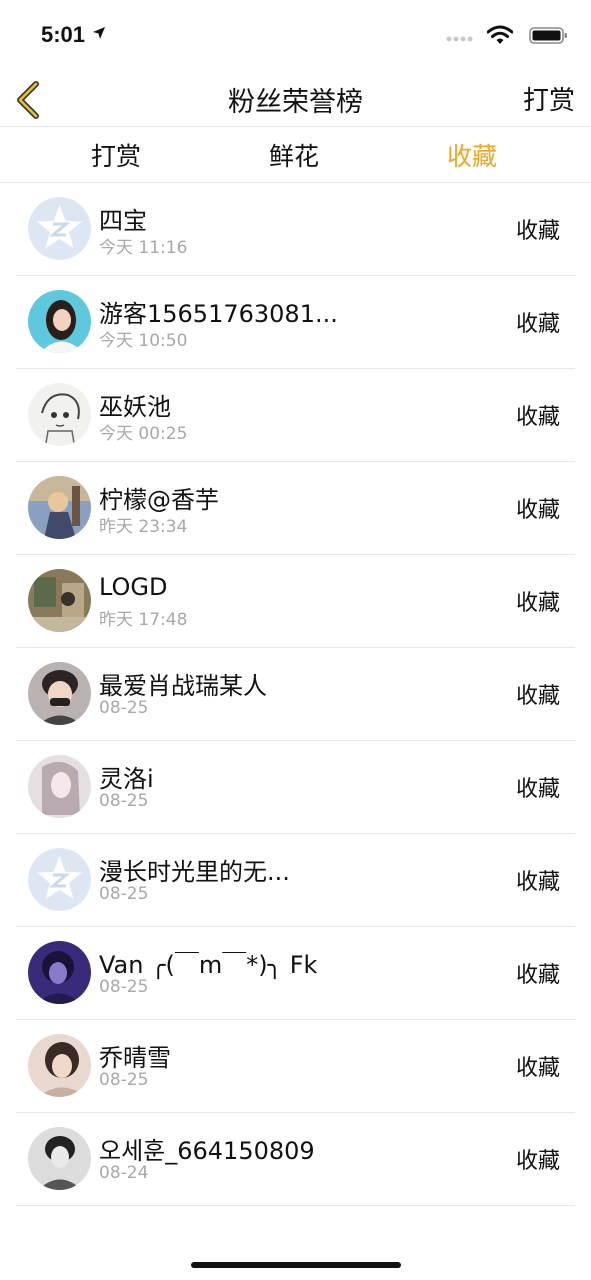 The image size is (591, 1280). Describe the element at coordinates (133, 587) in the screenshot. I see `user-name: LOGD` at that location.